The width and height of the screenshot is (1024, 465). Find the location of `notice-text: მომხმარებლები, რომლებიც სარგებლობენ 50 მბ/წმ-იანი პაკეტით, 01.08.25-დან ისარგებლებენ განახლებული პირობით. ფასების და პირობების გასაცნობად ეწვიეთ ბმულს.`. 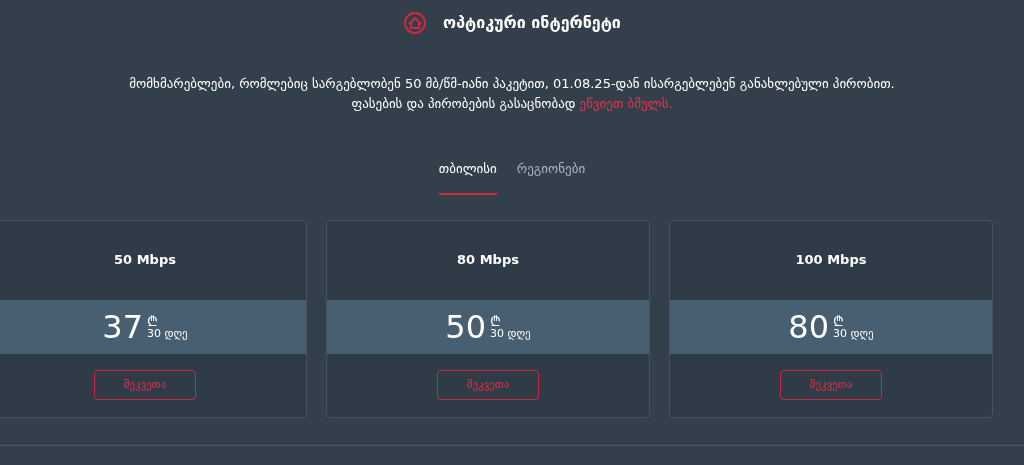

notice-text: მომხმარებლები, რომლებიც სარგებლობენ 50 მბ/წმ-იანი პაკეტით, 01.08.25-დან ისარგებლებენ განახლებული პირობით. ფასების და პირობების გასაცნობად ეწვიეთ ბმულს. is located at coordinates (512, 94).